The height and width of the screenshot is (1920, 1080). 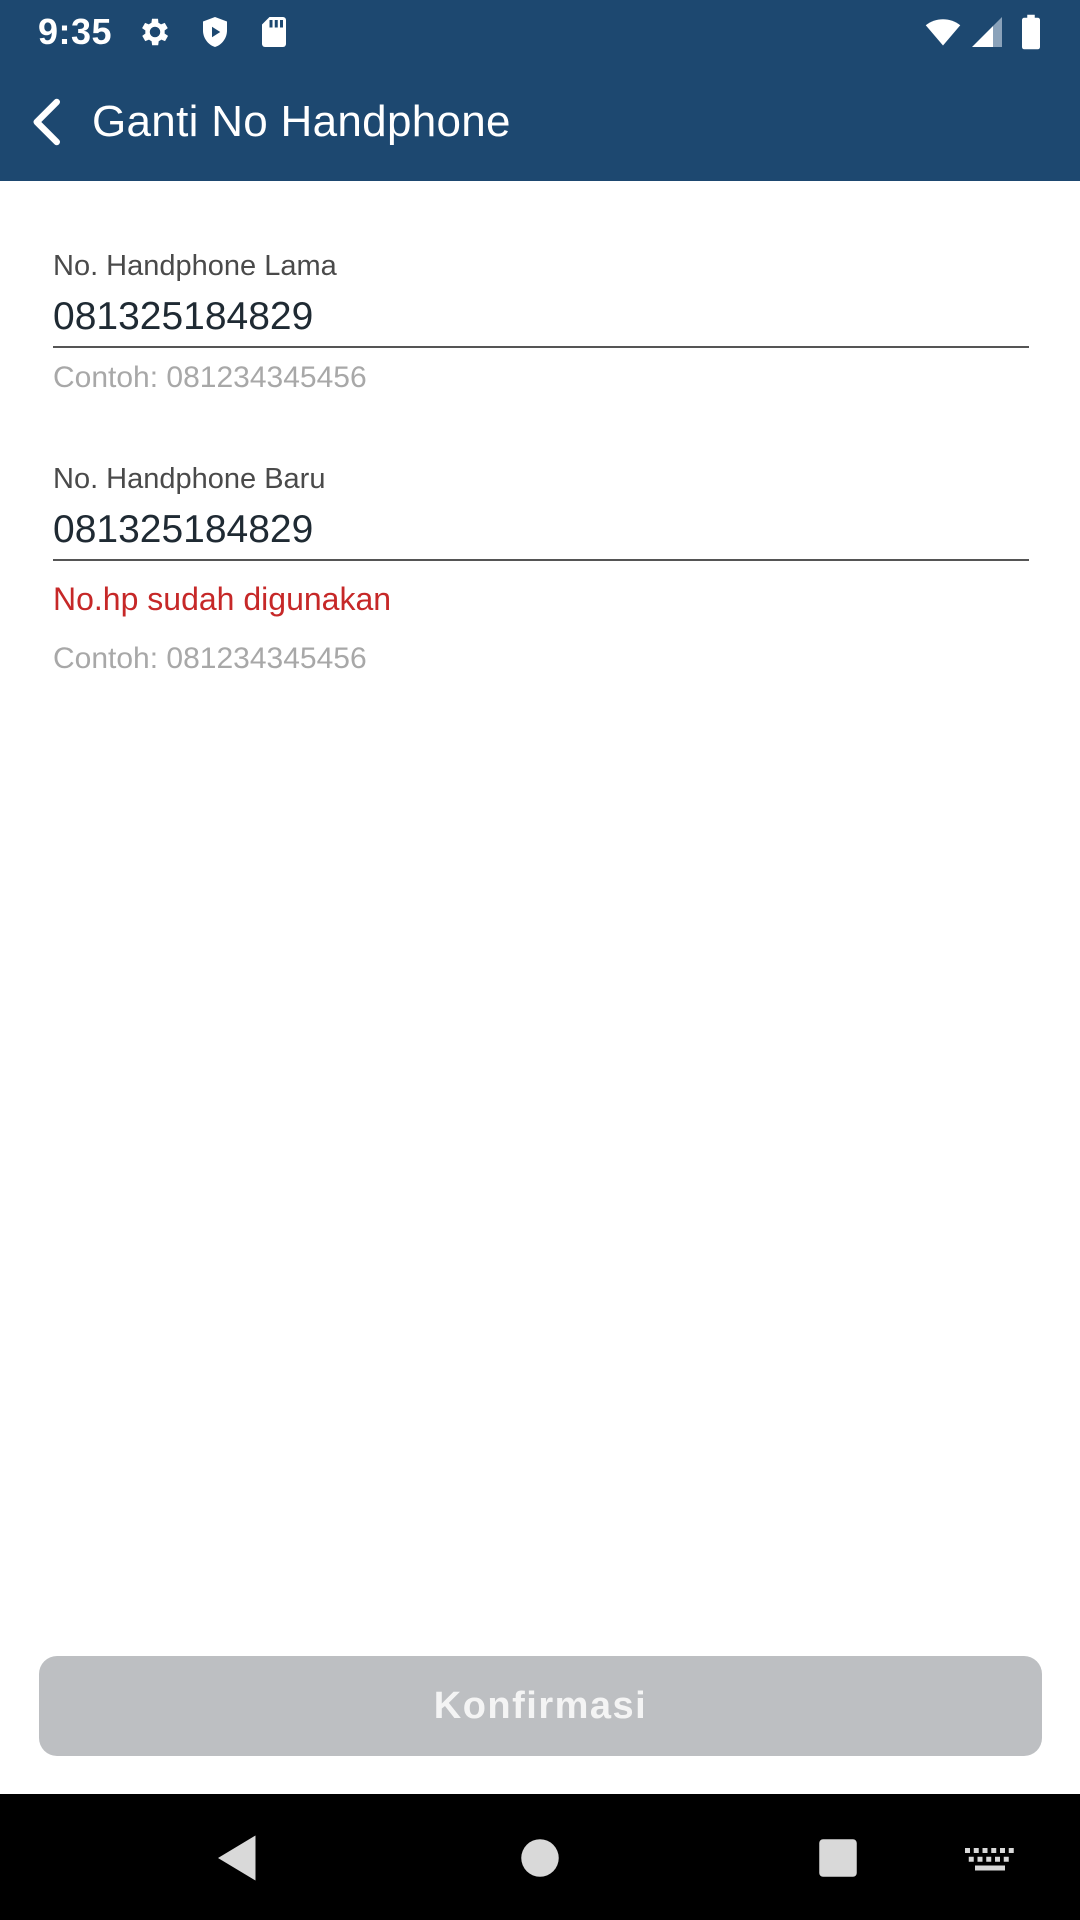 What do you see at coordinates (210, 658) in the screenshot?
I see `new-phone-helper: Contoh: 081234345456` at bounding box center [210, 658].